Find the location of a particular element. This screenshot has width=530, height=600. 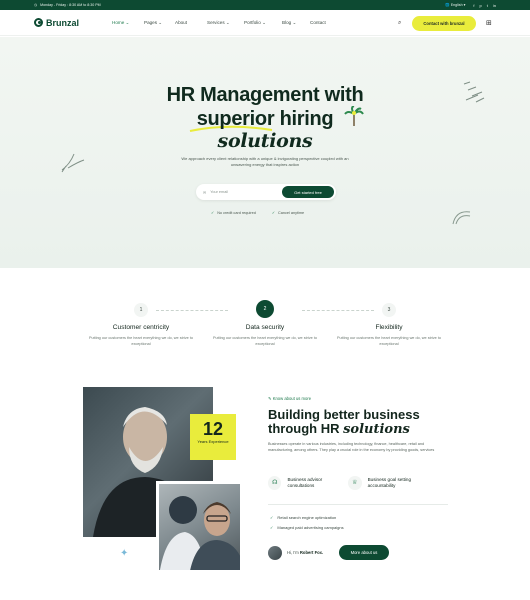

schedule-info: ◷ Monday - Friday : 8:30 AM to 8:30 PM is located at coordinates (67, 5).